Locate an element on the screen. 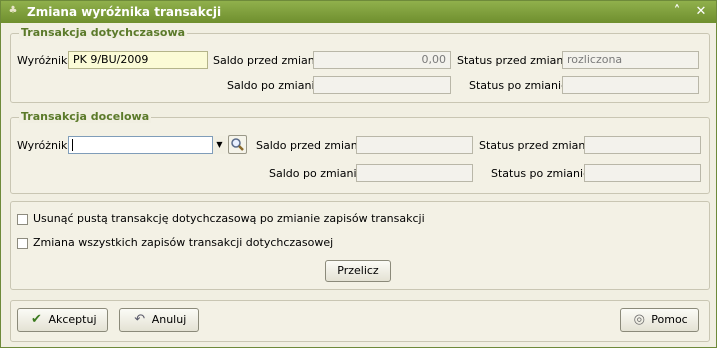 This screenshot has width=717, height=348. chevron-up-icon: ˄ is located at coordinates (677, 12).